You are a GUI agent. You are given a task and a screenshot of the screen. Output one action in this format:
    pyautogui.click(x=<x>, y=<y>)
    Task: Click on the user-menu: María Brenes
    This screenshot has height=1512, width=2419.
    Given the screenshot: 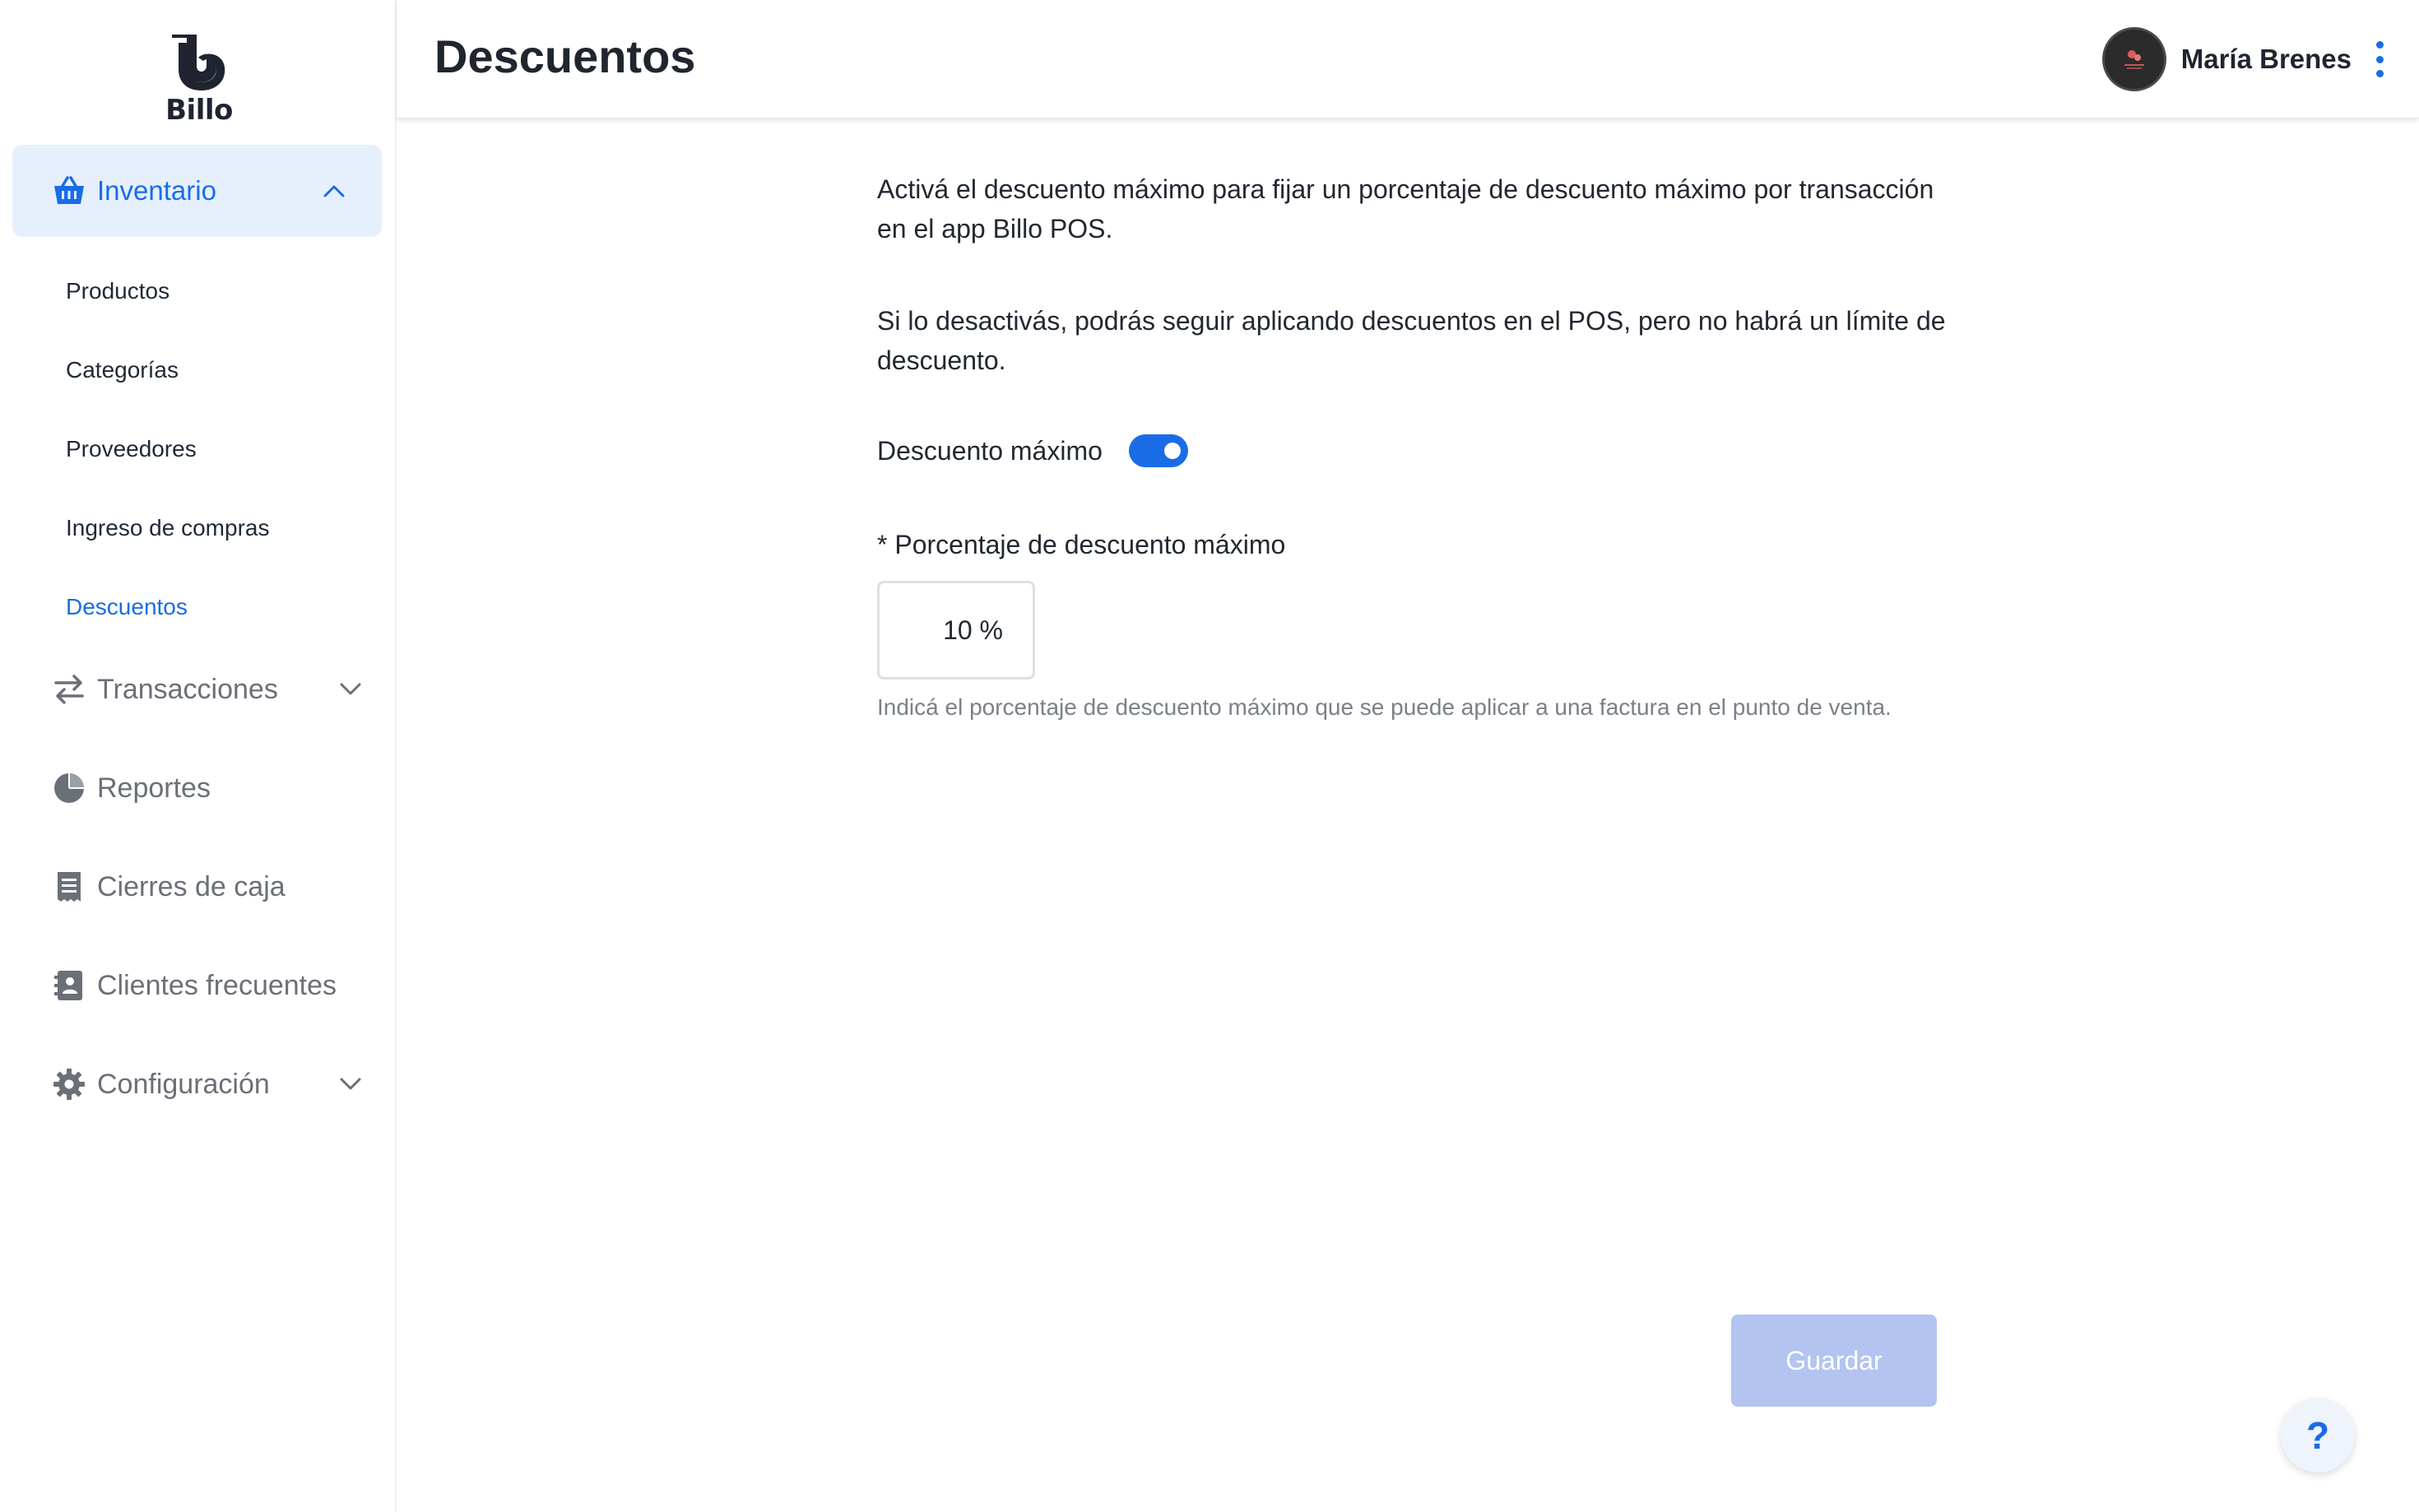 What is the action you would take?
    pyautogui.click(x=2243, y=59)
    